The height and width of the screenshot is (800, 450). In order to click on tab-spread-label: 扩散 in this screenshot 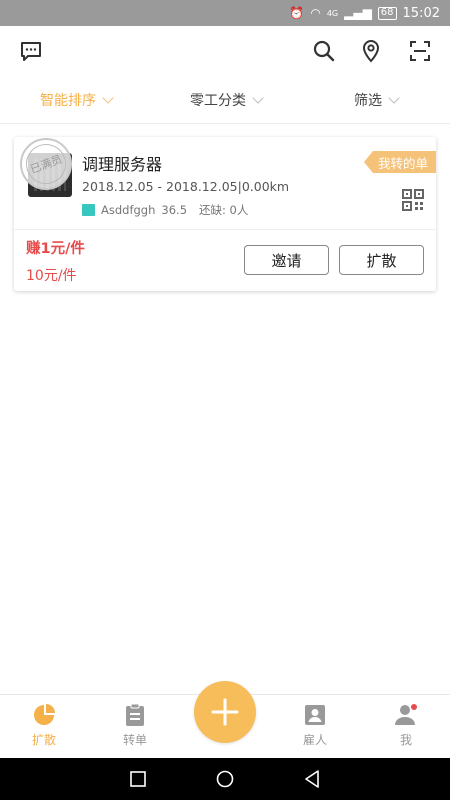, I will do `click(43, 740)`.